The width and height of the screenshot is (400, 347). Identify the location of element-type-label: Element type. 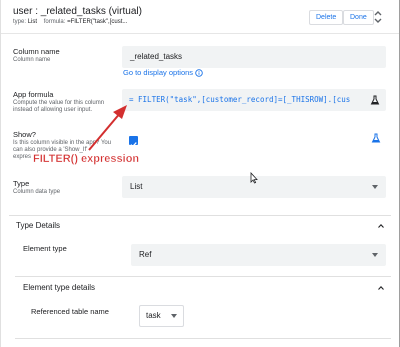
(45, 248).